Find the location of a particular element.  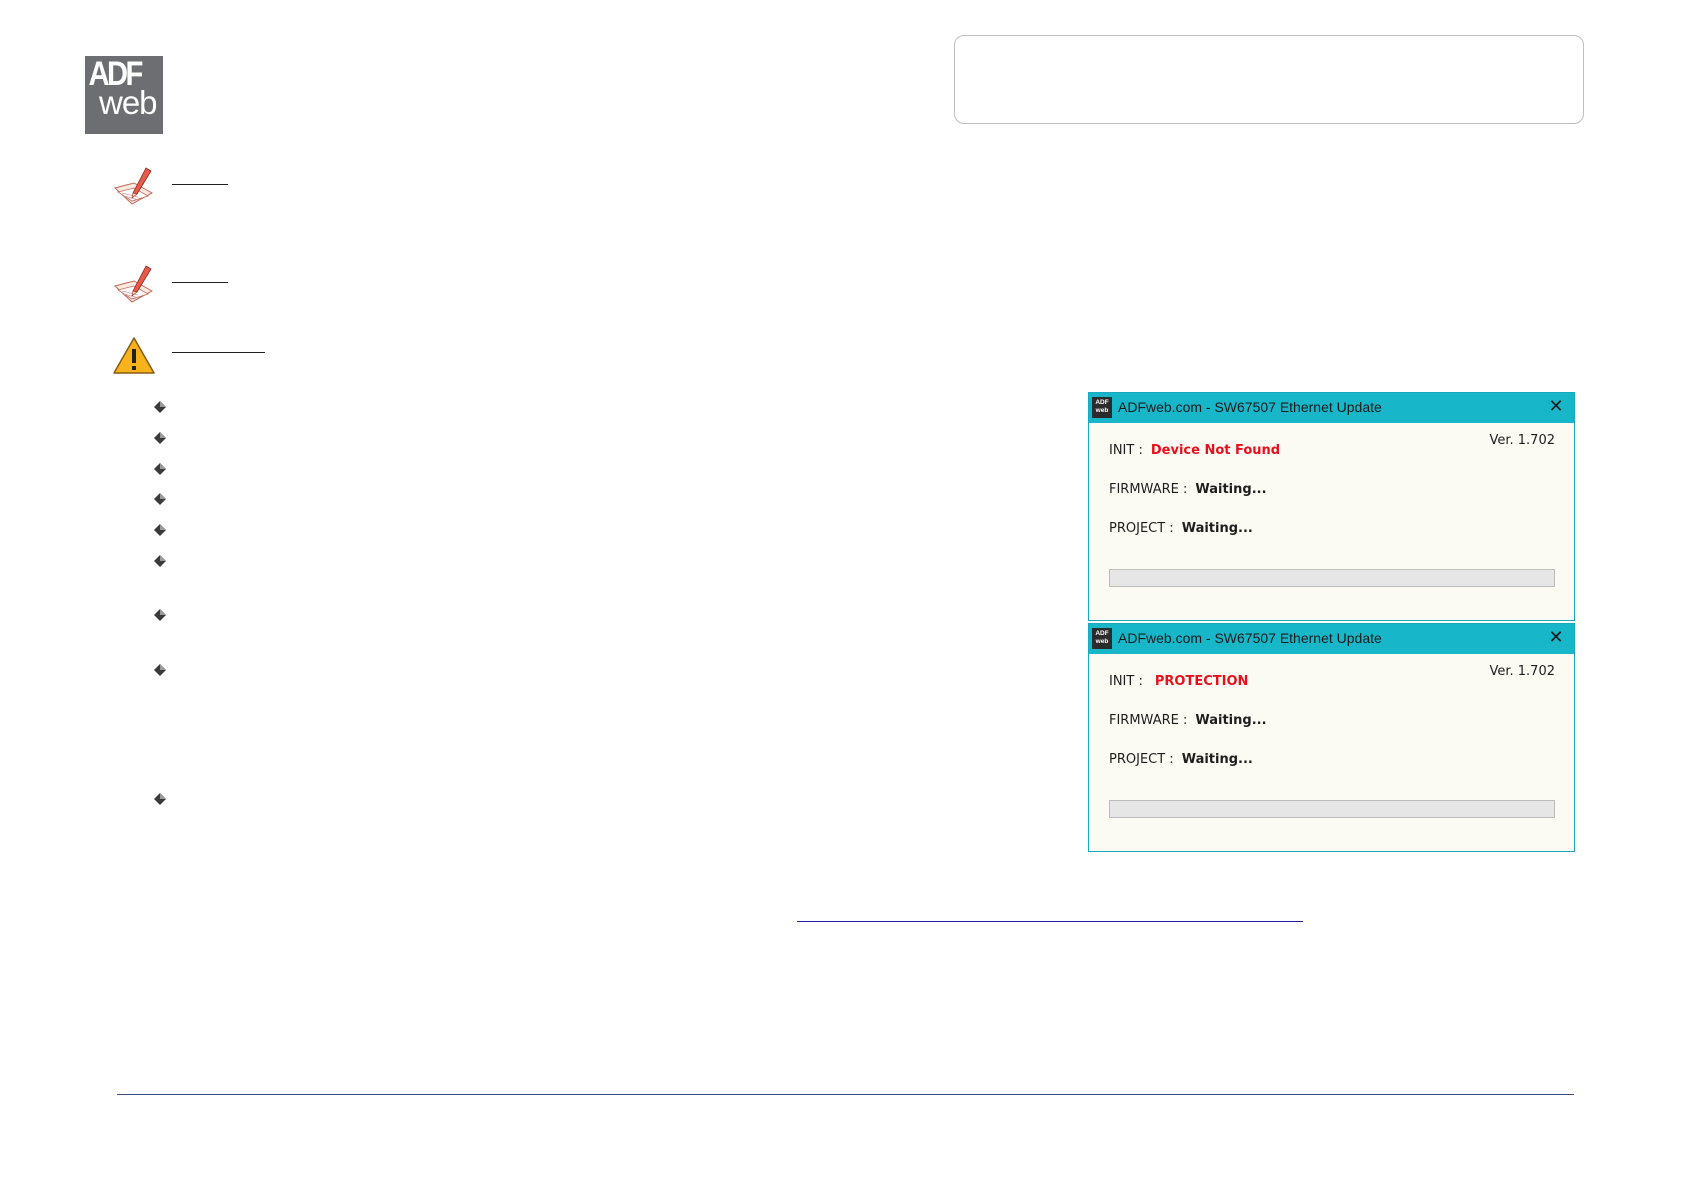

footer-divider is located at coordinates (845, 1094).